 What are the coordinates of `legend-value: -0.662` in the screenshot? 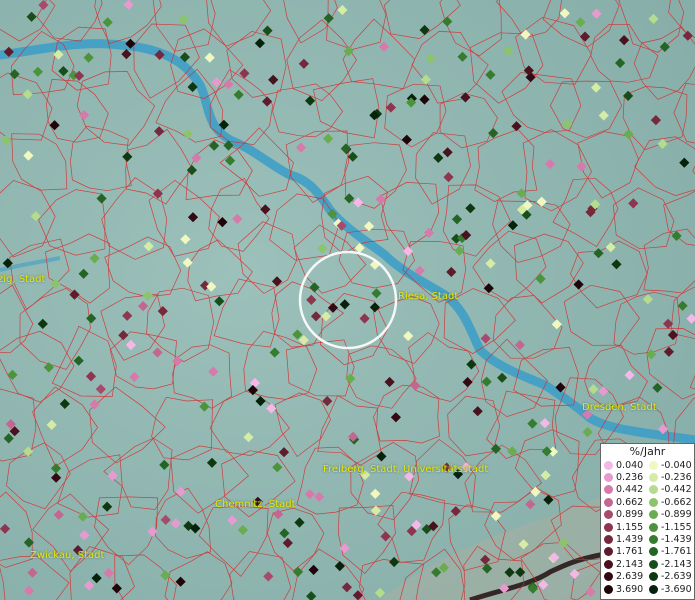 It's located at (676, 502).